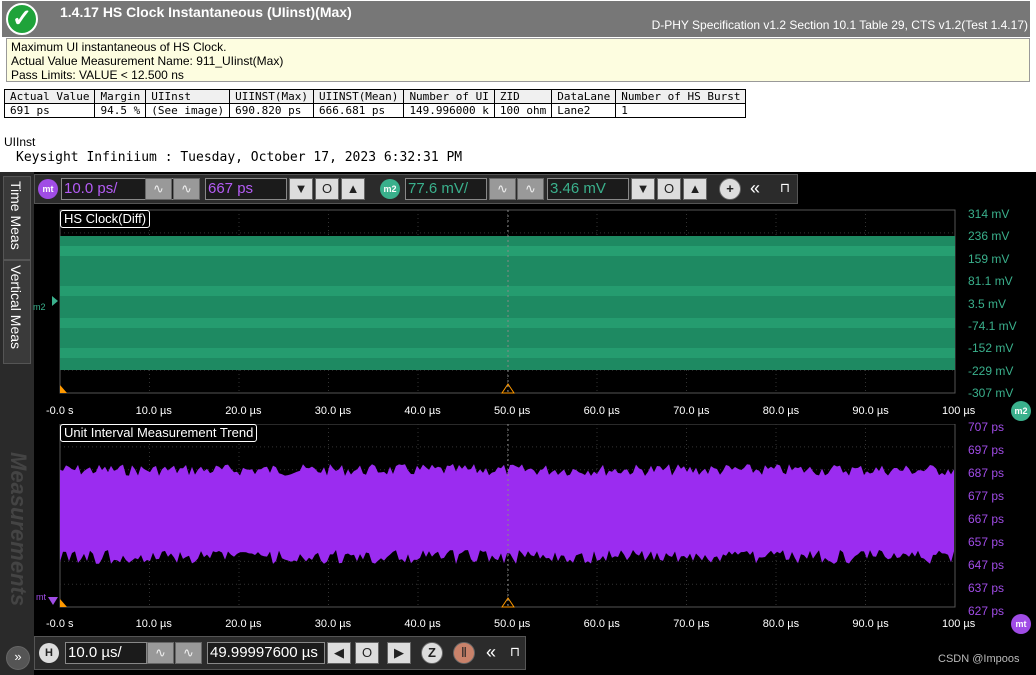 This screenshot has width=1036, height=675. I want to click on y-tick-label: 159 mV, so click(989, 258).